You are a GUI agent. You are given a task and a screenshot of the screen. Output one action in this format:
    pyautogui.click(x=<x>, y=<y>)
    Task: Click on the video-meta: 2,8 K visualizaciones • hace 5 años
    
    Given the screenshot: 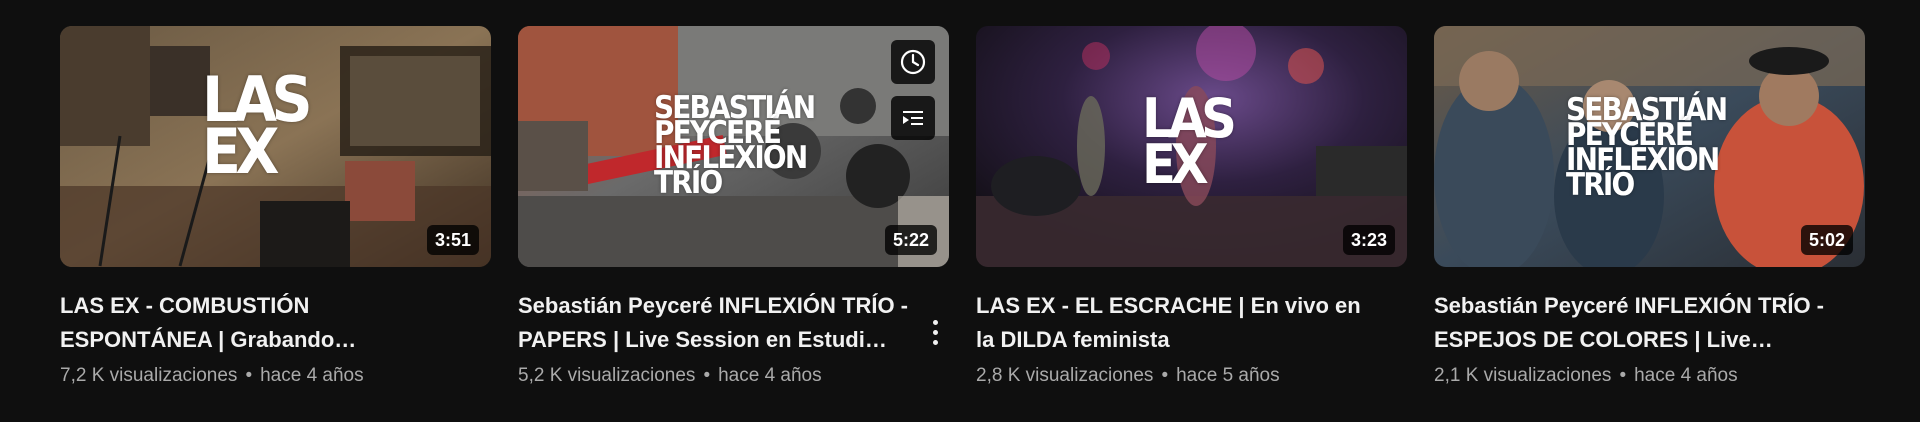 What is the action you would take?
    pyautogui.click(x=1191, y=376)
    